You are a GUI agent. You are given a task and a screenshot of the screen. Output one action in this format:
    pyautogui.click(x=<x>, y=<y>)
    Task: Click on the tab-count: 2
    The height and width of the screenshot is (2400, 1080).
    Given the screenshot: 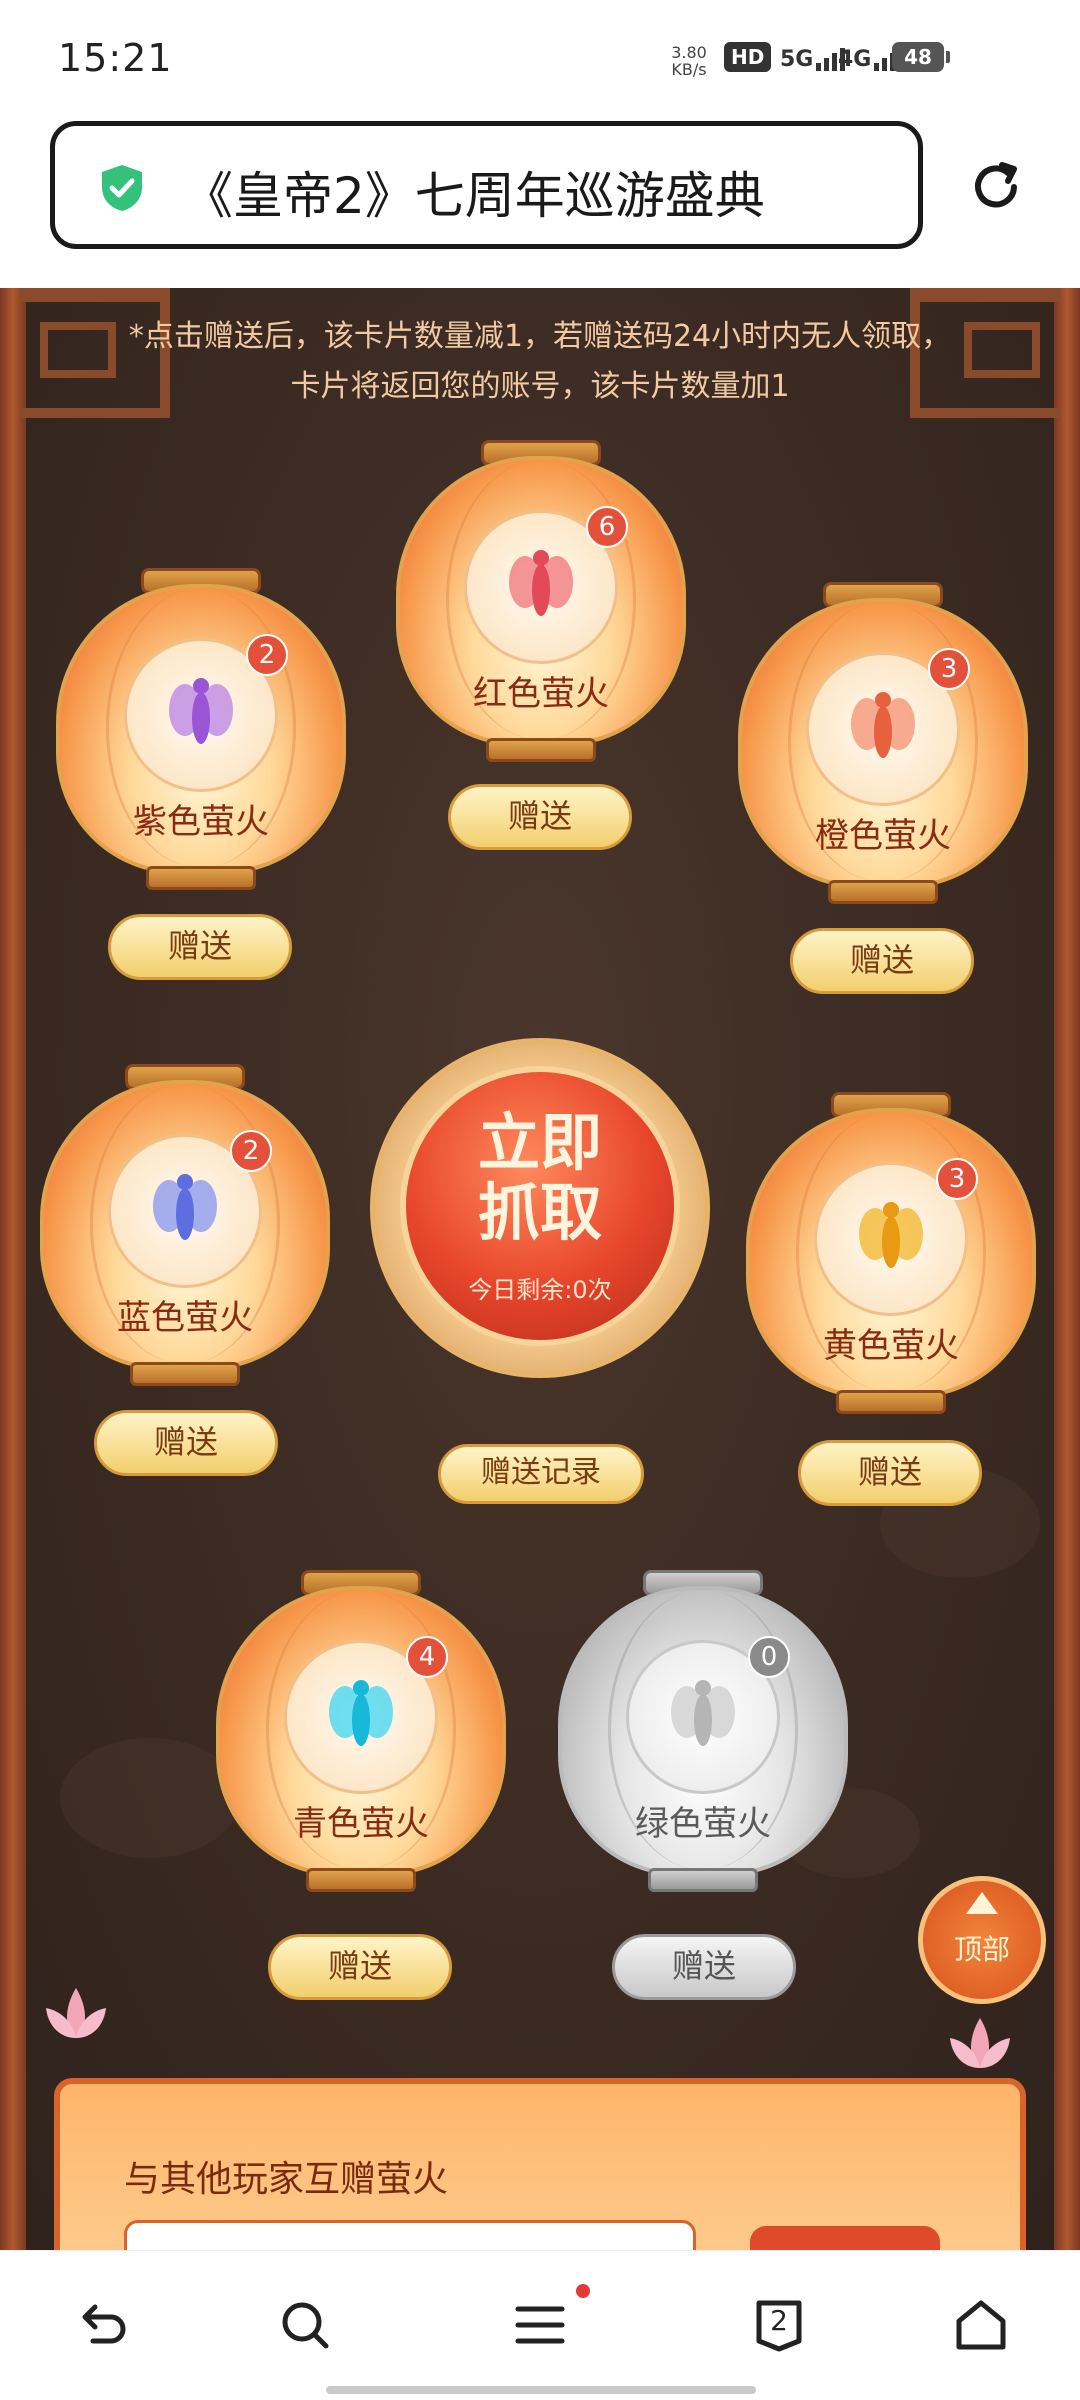 What is the action you would take?
    pyautogui.click(x=779, y=2320)
    